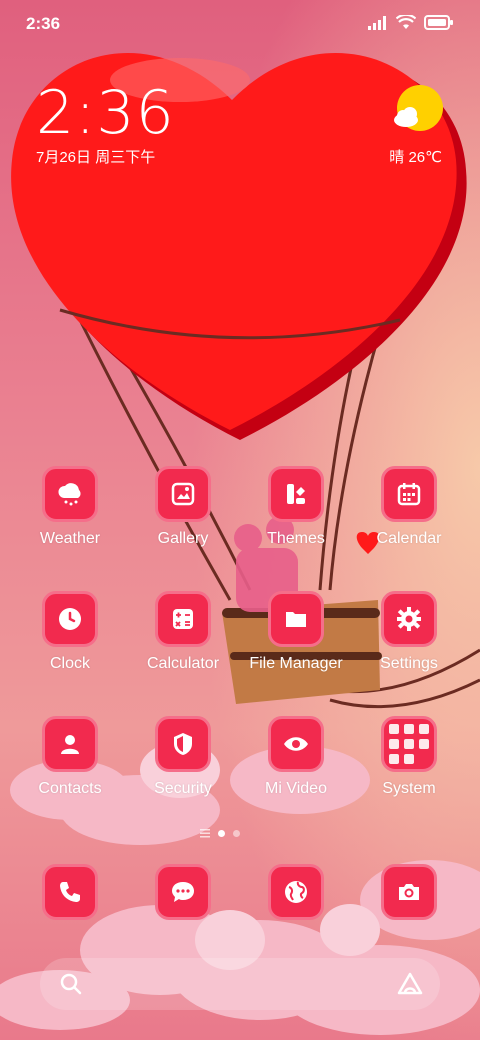 This screenshot has height=1040, width=480. Describe the element at coordinates (69, 663) in the screenshot. I see `app-label: Clock` at that location.